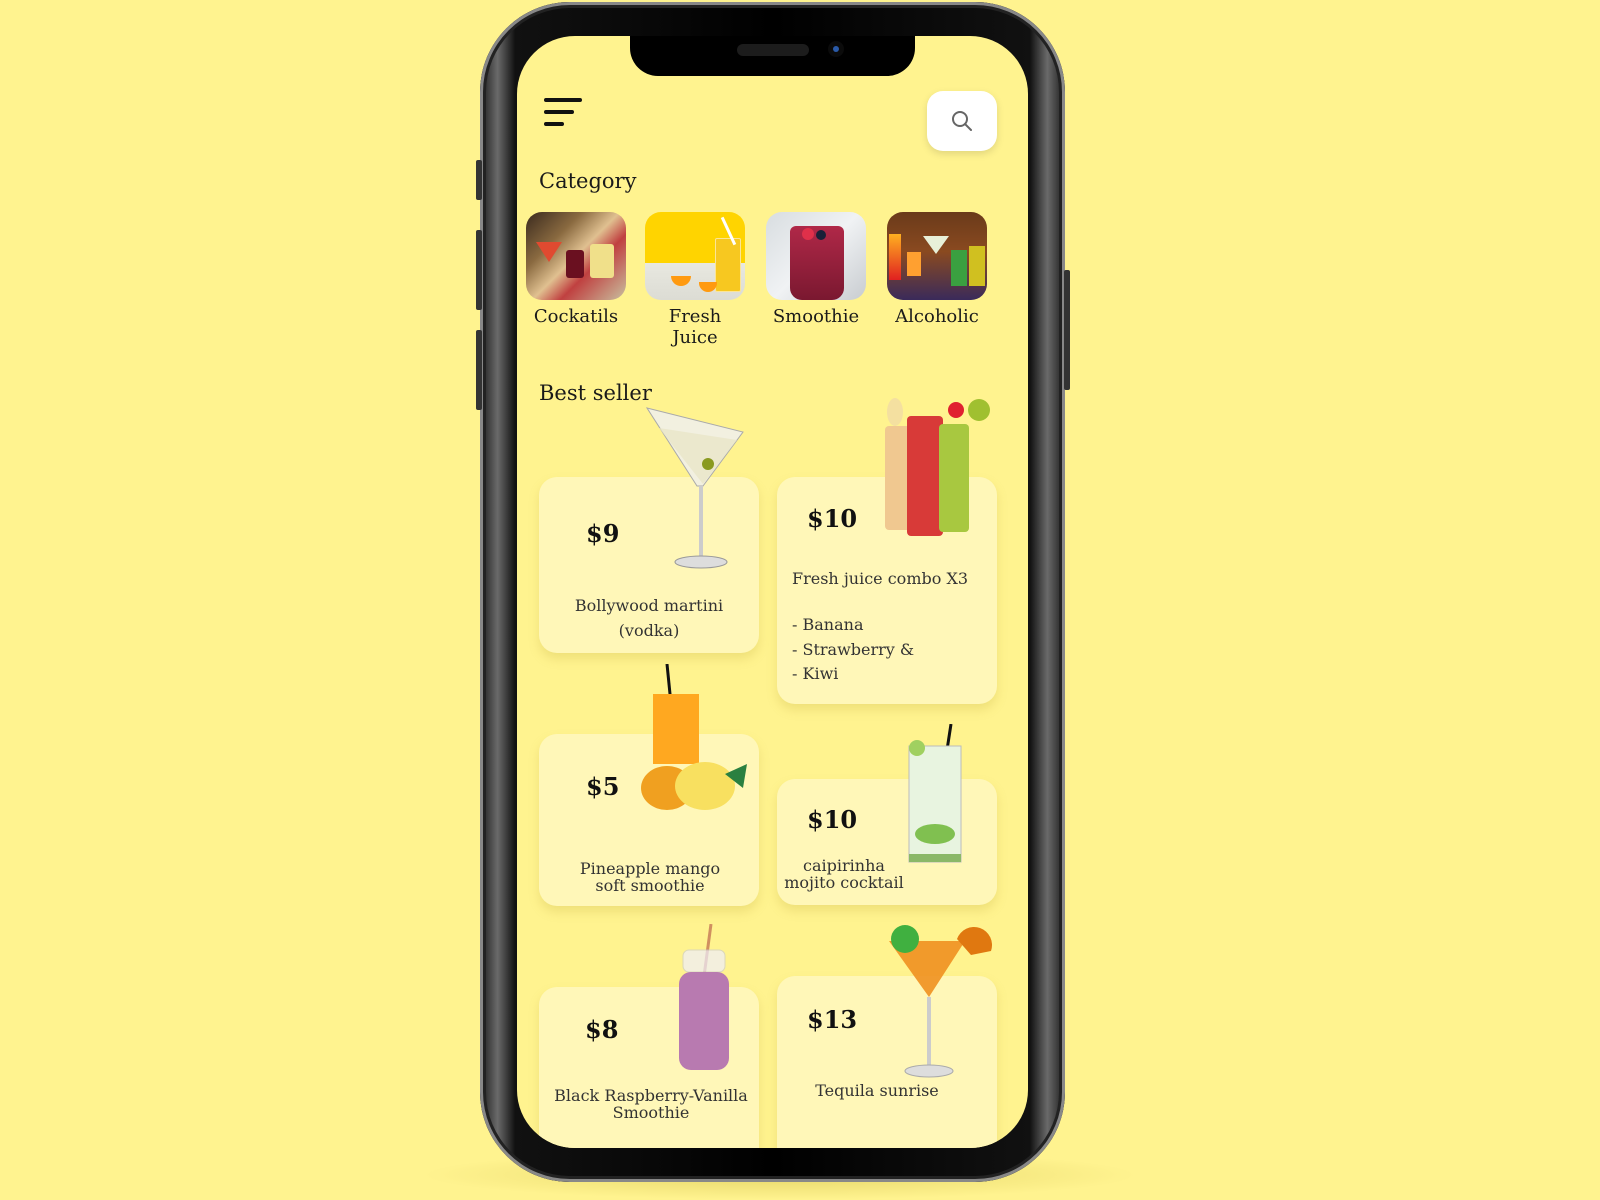  I want to click on category-alcoholic: Alcoholic, so click(937, 269).